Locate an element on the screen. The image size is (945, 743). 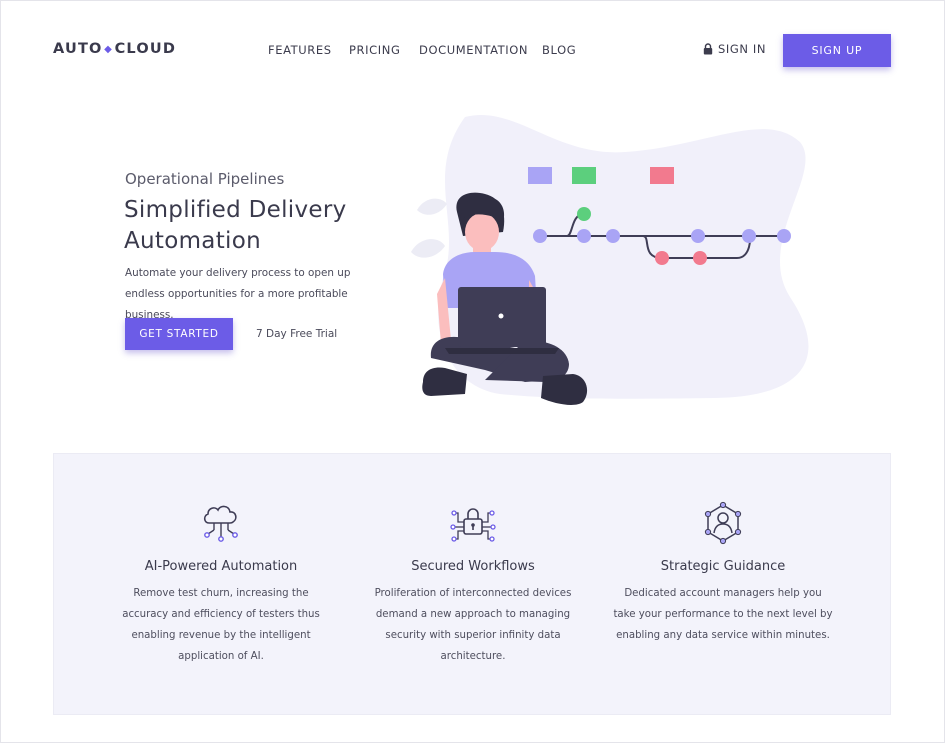
nav-blog: BLOG is located at coordinates (559, 50).